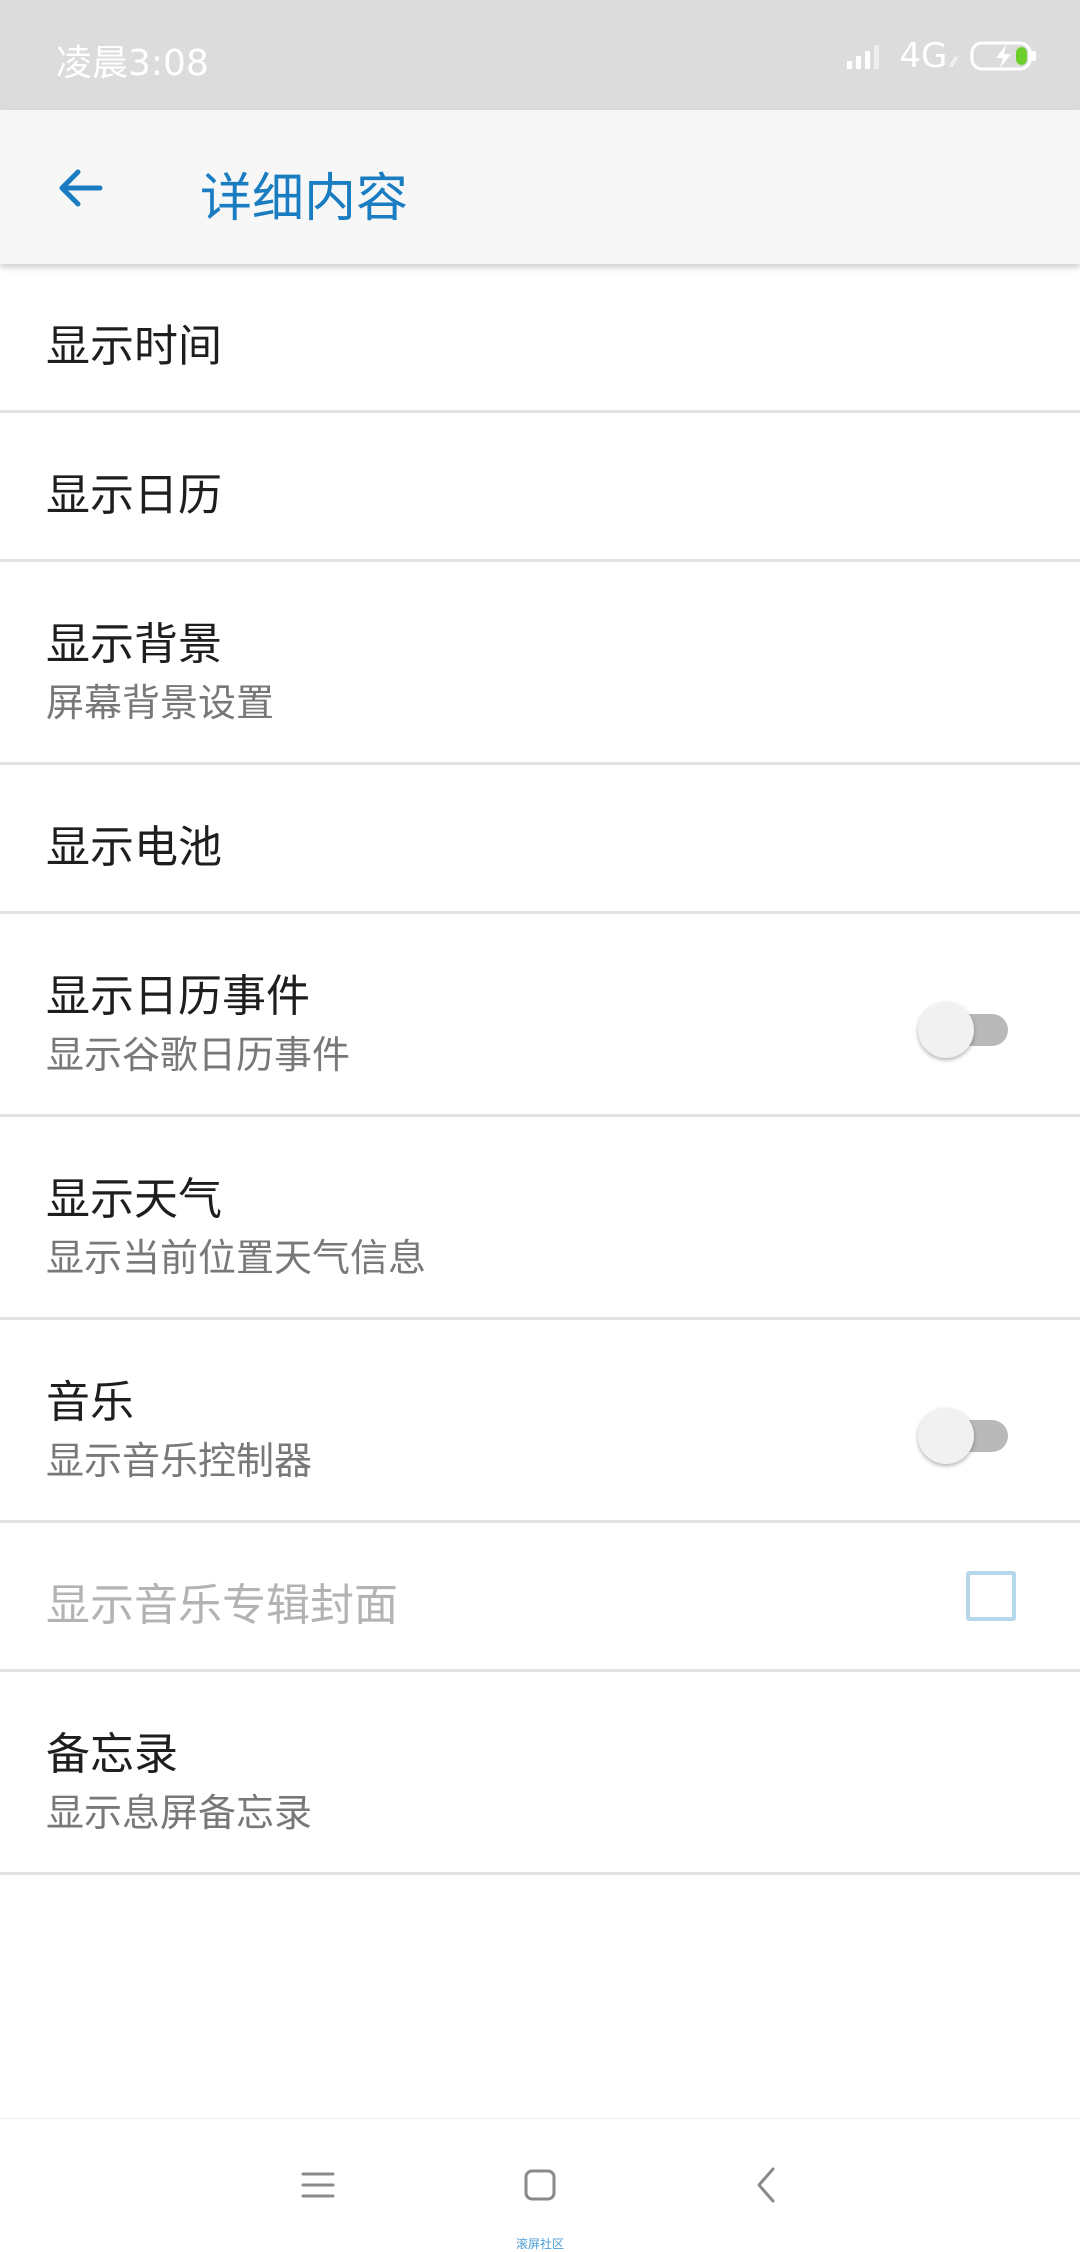 This screenshot has height=2252, width=1080. I want to click on back-button, so click(80, 188).